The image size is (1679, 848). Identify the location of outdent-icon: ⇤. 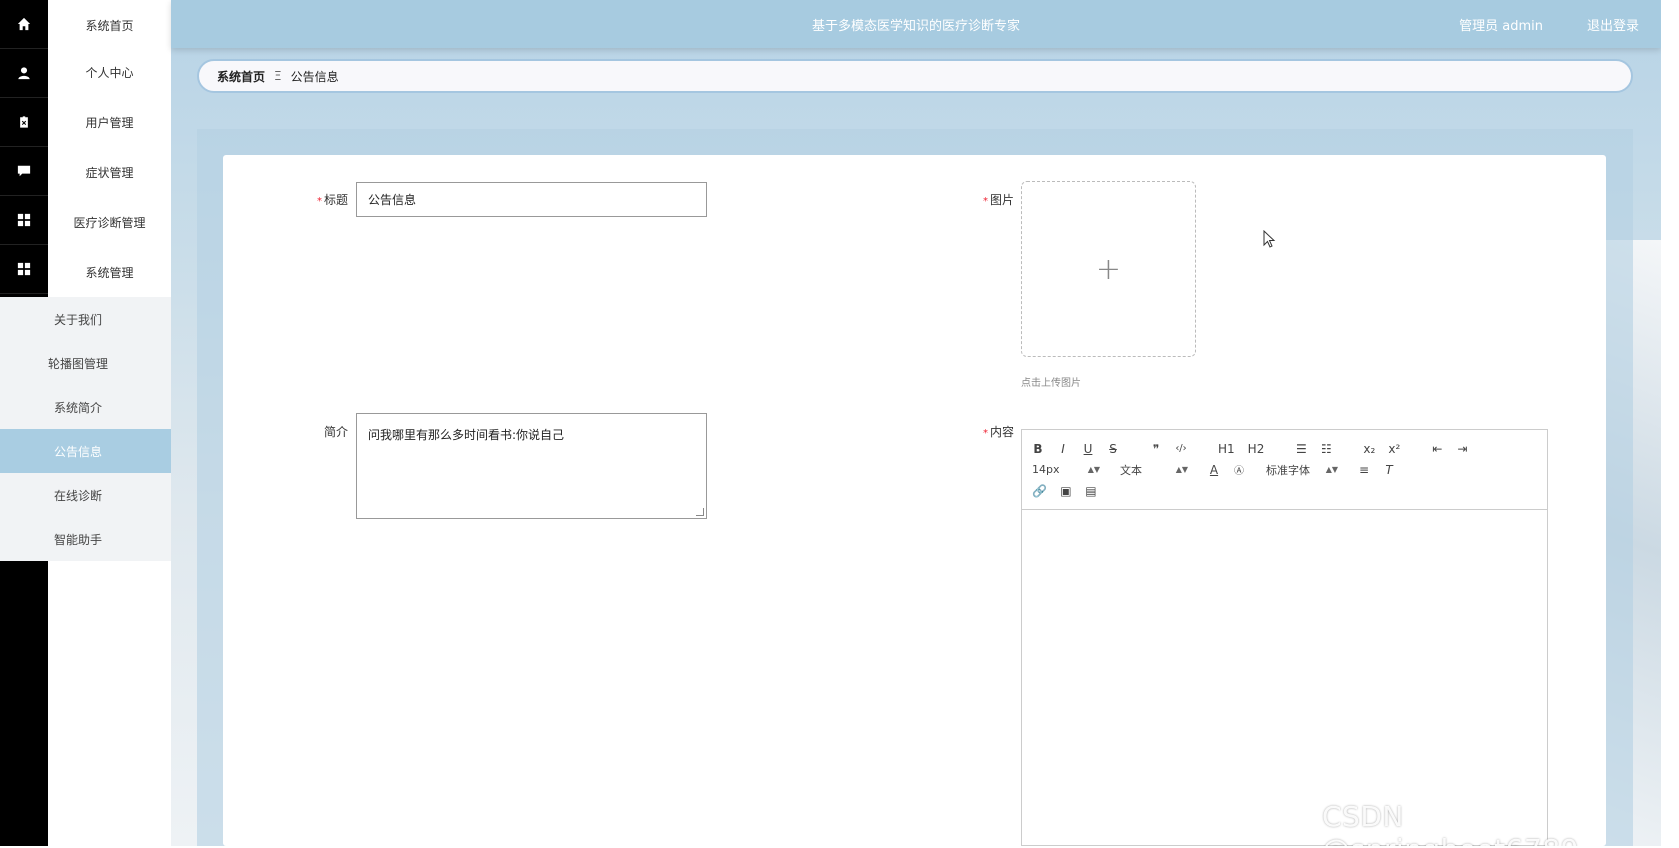
(1437, 449).